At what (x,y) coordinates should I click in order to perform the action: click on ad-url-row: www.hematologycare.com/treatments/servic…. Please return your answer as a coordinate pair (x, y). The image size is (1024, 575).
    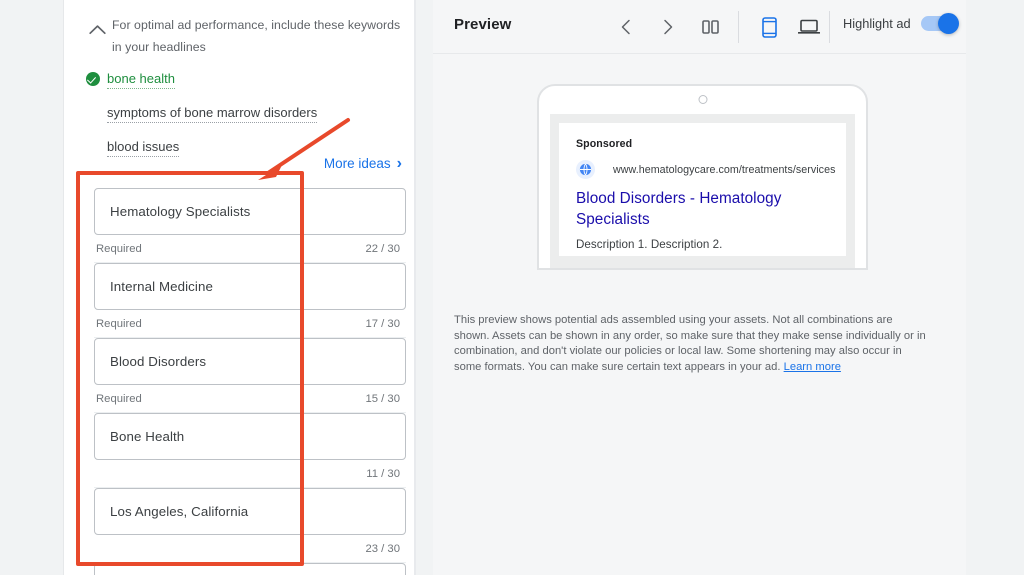
    Looking at the image, I should click on (705, 169).